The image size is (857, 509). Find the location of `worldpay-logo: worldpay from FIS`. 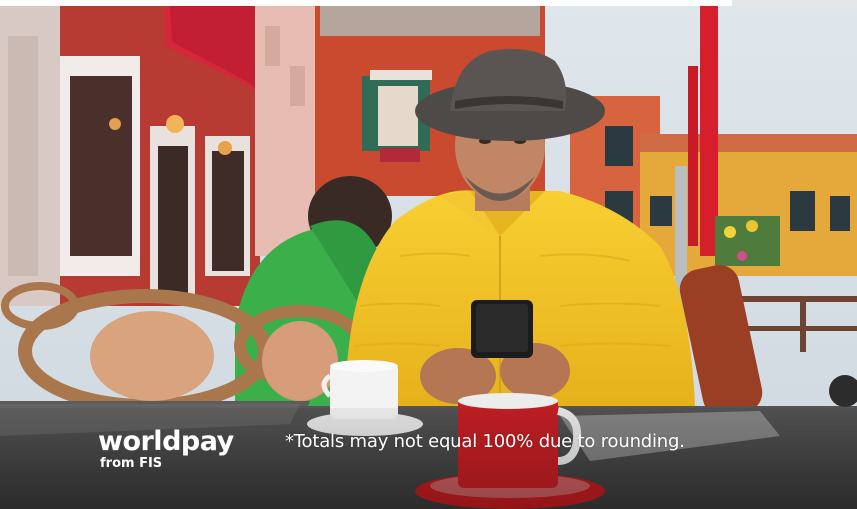

worldpay-logo: worldpay from FIS is located at coordinates (166, 450).